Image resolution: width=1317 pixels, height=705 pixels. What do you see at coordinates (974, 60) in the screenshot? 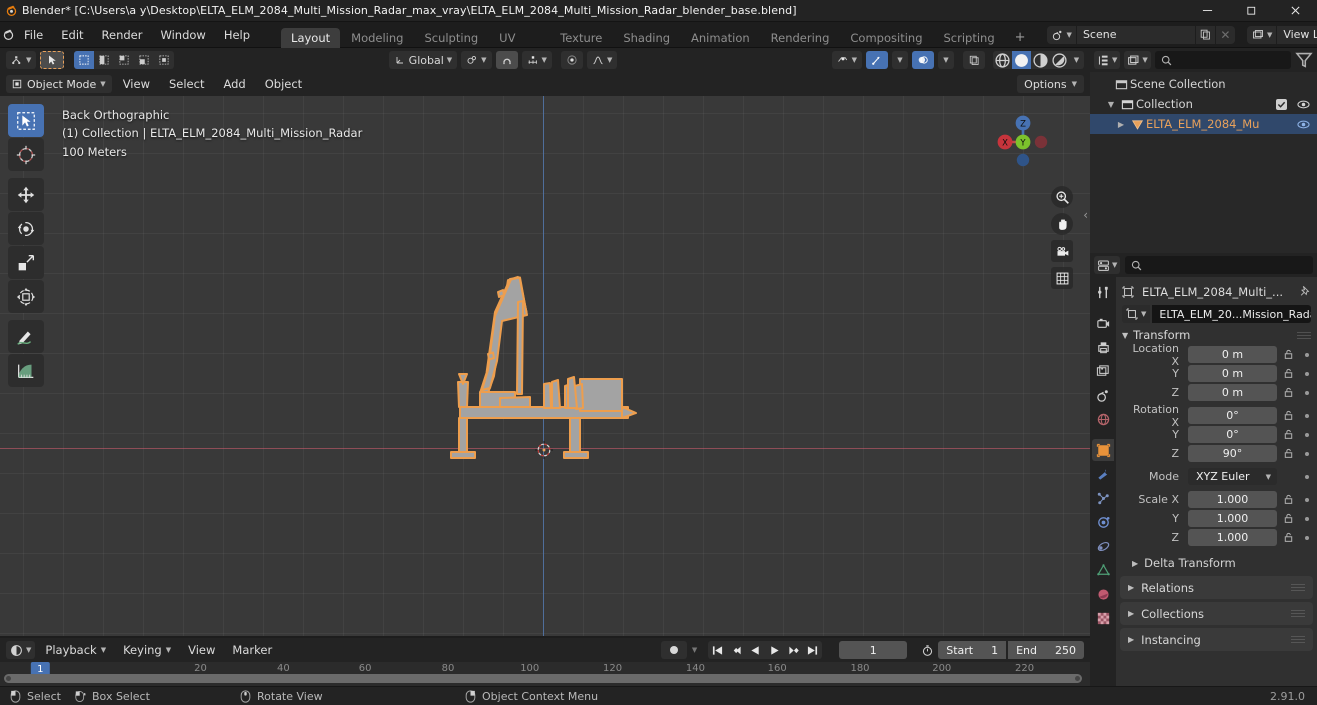
I see `xray-toggle-button` at bounding box center [974, 60].